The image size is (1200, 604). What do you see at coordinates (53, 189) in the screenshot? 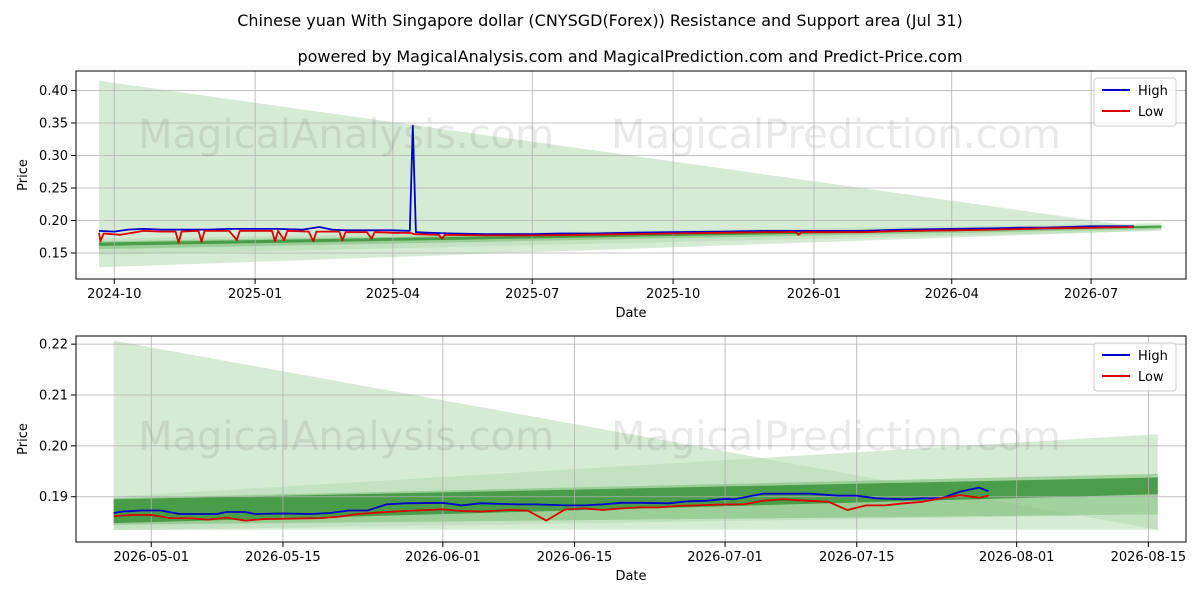
I see `y-tick-label-3: 0.25` at bounding box center [53, 189].